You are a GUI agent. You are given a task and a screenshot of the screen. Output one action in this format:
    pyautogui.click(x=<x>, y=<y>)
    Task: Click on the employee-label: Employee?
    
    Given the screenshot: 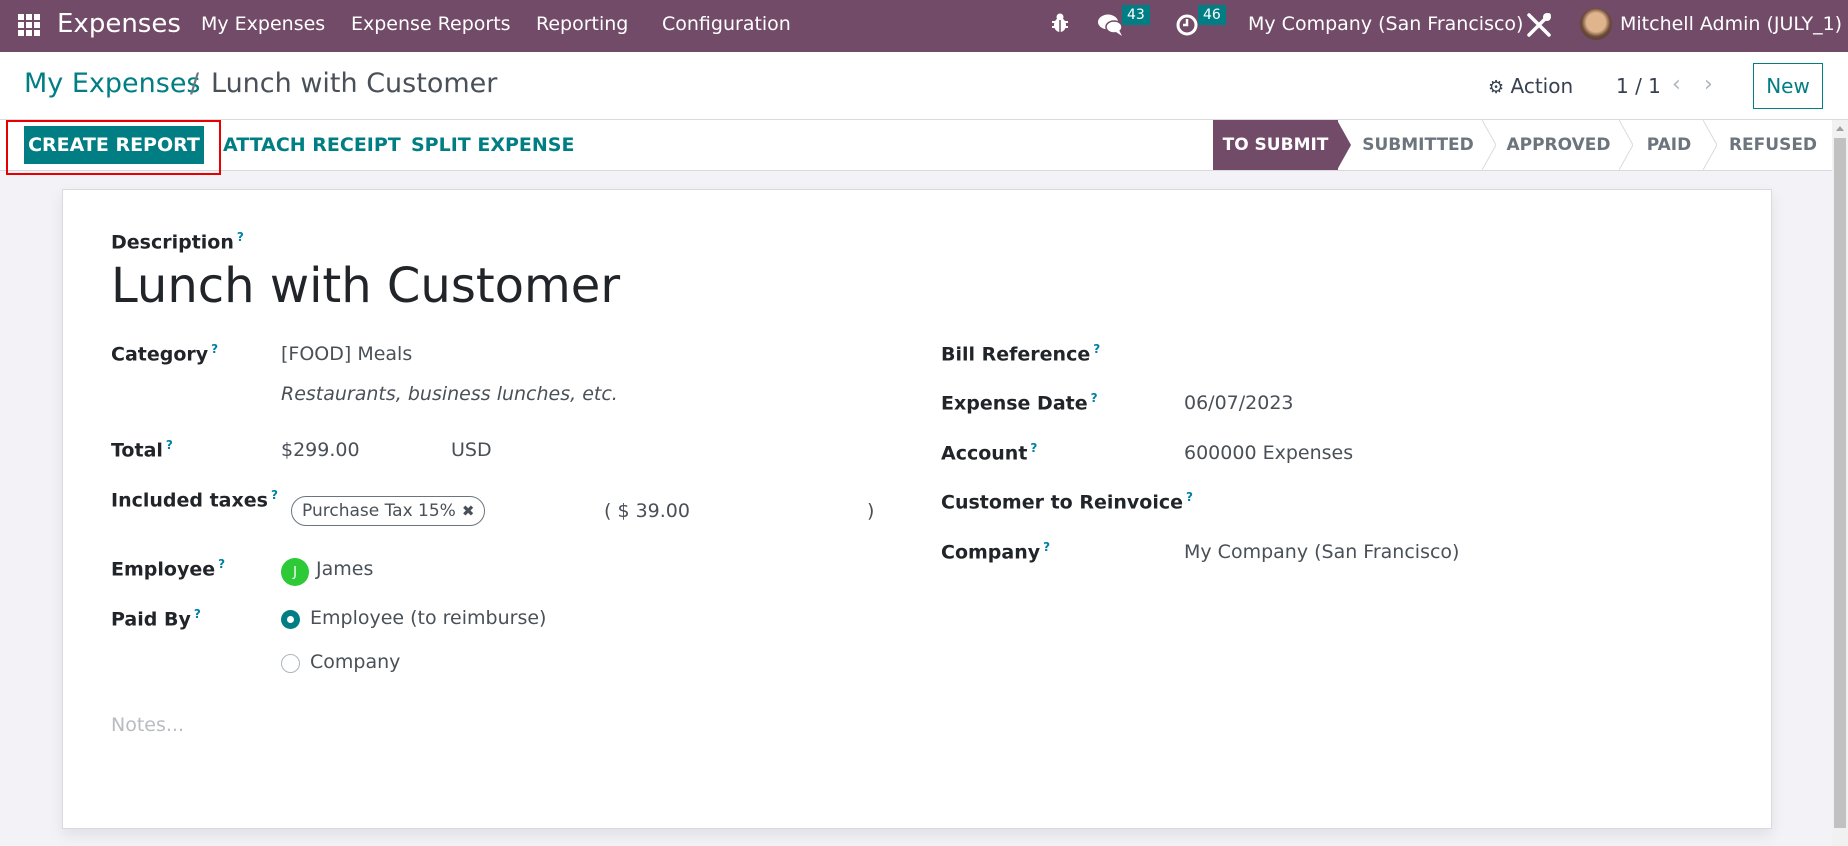 What is the action you would take?
    pyautogui.click(x=168, y=569)
    